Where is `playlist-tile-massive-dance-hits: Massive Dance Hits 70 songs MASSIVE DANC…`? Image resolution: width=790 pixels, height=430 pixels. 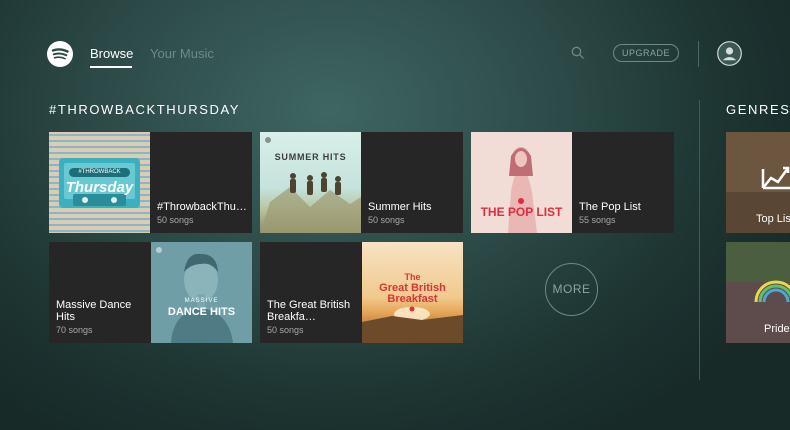
playlist-tile-massive-dance-hits: Massive Dance Hits 70 songs MASSIVE DANC… is located at coordinates (150, 292).